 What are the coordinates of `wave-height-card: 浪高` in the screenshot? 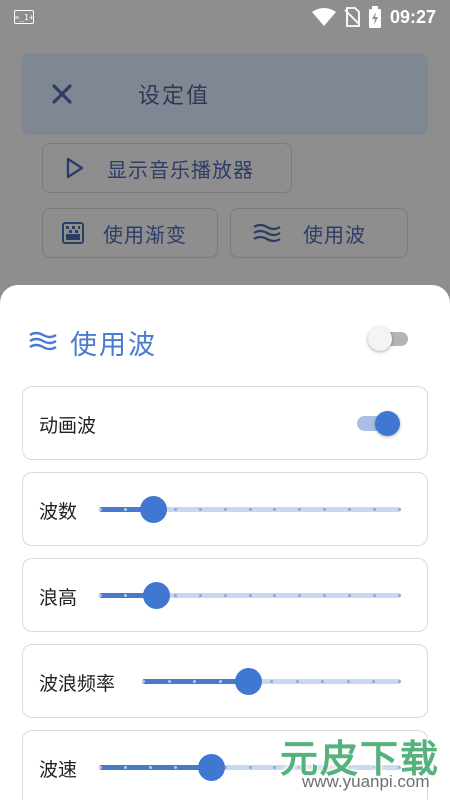 It's located at (225, 595).